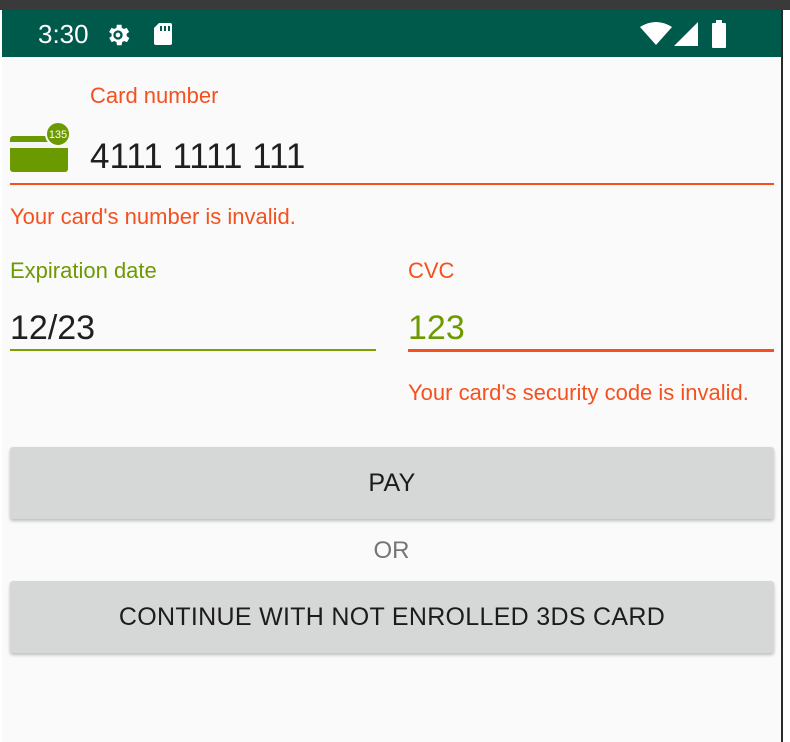 This screenshot has width=790, height=742. Describe the element at coordinates (391, 33) in the screenshot. I see `status-bar: 3:30` at that location.